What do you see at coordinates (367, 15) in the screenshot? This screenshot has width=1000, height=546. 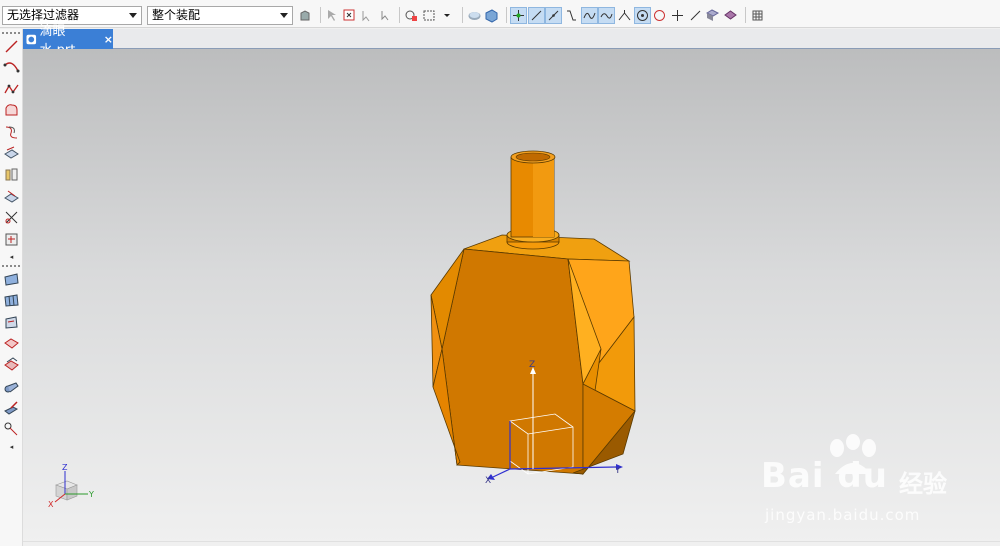 I see `deselect-icon` at bounding box center [367, 15].